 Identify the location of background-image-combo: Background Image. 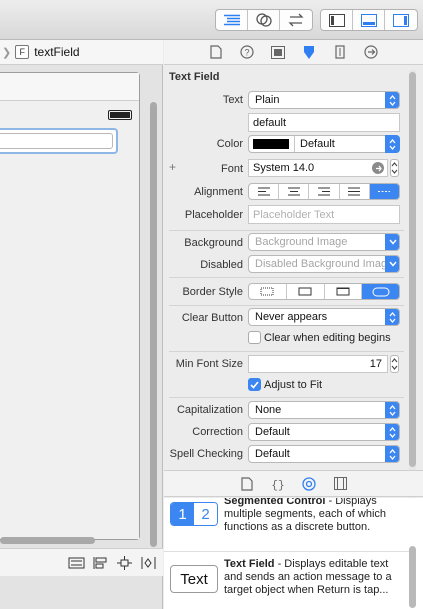
(324, 242).